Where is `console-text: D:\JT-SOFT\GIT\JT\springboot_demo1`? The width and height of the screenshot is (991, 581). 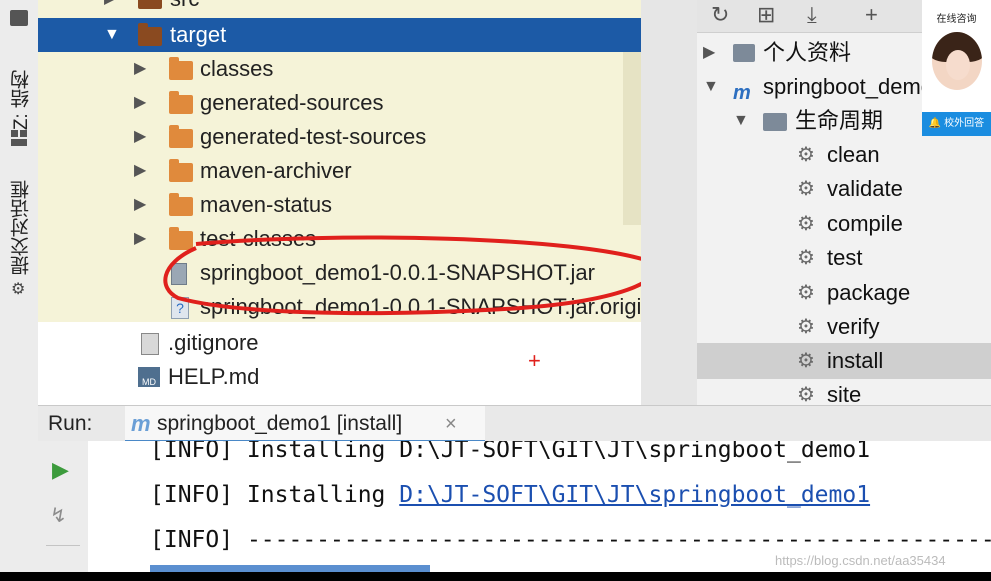
console-text: D:\JT-SOFT\GIT\JT\springboot_demo1 is located at coordinates (635, 452).